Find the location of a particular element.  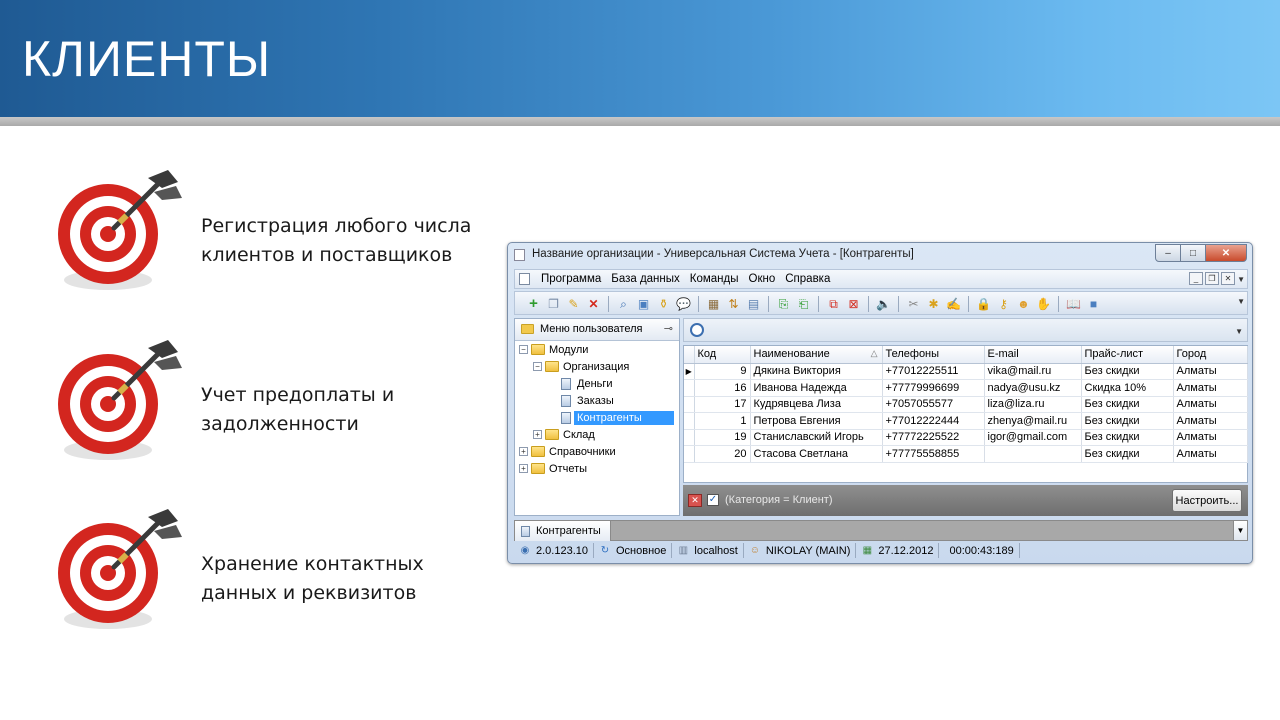

menu-database: База данных is located at coordinates (645, 279).